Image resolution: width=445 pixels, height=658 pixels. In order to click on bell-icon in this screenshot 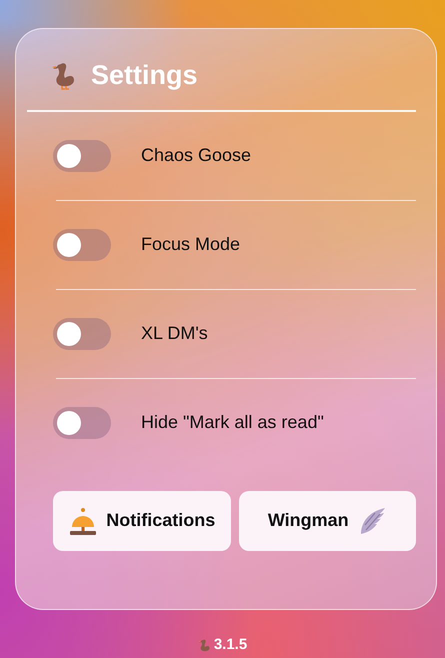, I will do `click(83, 521)`.